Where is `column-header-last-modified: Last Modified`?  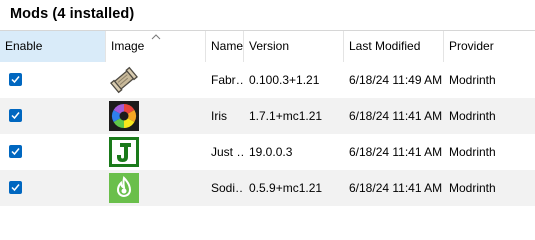 column-header-last-modified: Last Modified is located at coordinates (394, 46).